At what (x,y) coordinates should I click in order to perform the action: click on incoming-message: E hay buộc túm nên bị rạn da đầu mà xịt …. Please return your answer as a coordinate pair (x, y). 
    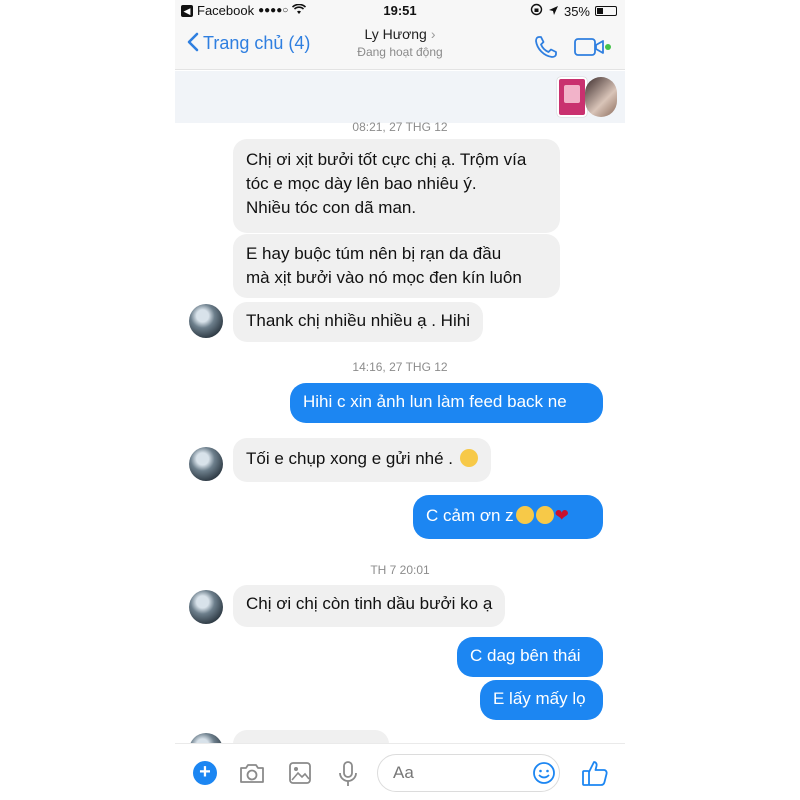
    Looking at the image, I should click on (396, 266).